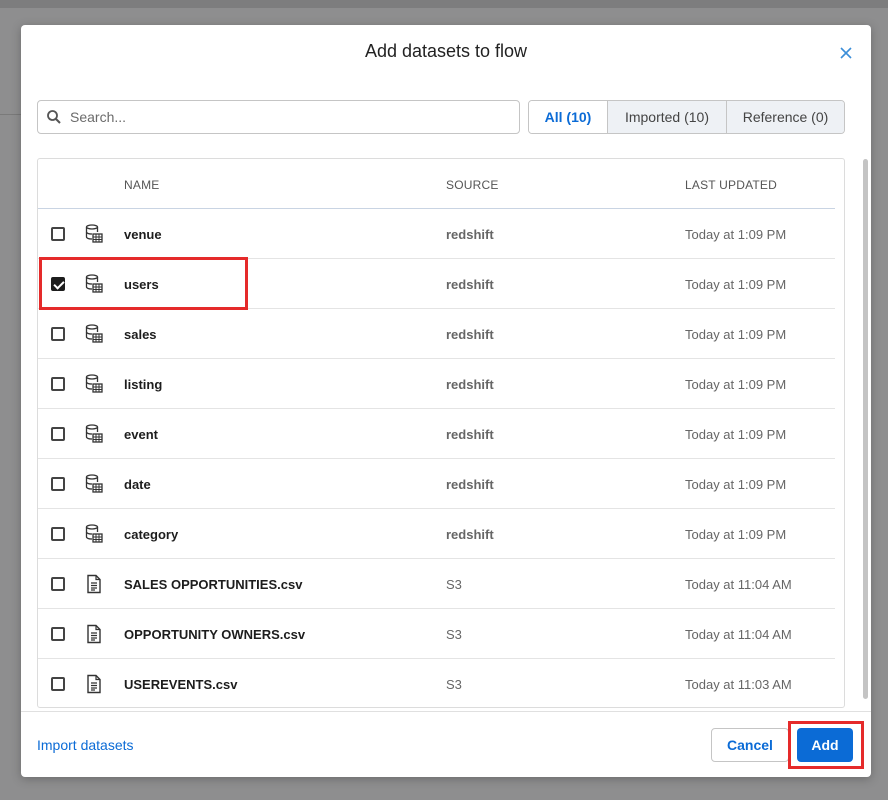 The image size is (888, 800). I want to click on table-row: USEREVENTS.csv S3 Today at 11:03 AM, so click(436, 683).